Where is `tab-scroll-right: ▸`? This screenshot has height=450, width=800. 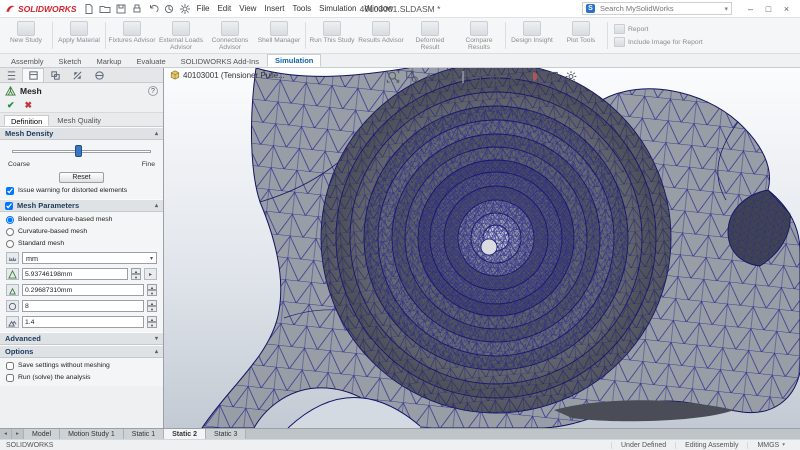 tab-scroll-right: ▸ is located at coordinates (18, 434).